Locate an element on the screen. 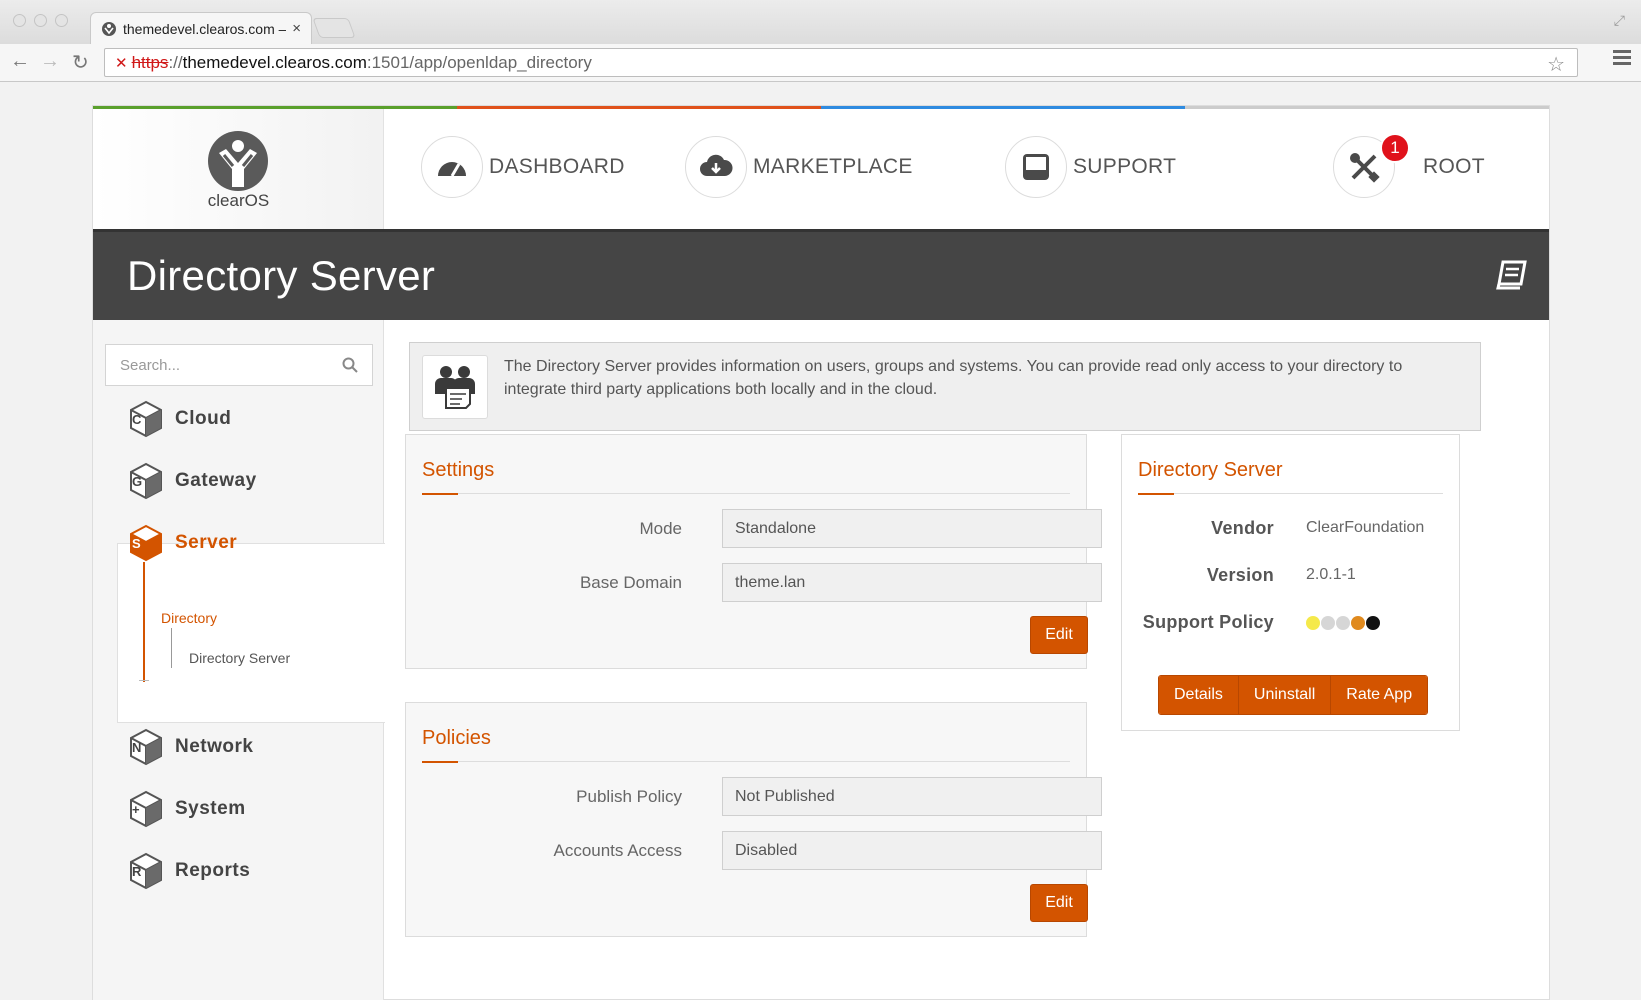 This screenshot has width=1641, height=1000. nav-dashboard: DASHBOARD is located at coordinates (523, 167).